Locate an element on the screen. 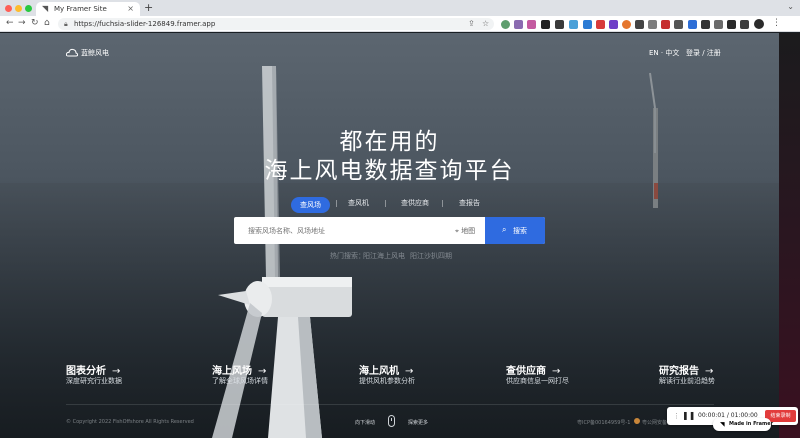 This screenshot has height=438, width=800. feature-desc: 提供风机参数分析 is located at coordinates (387, 381).